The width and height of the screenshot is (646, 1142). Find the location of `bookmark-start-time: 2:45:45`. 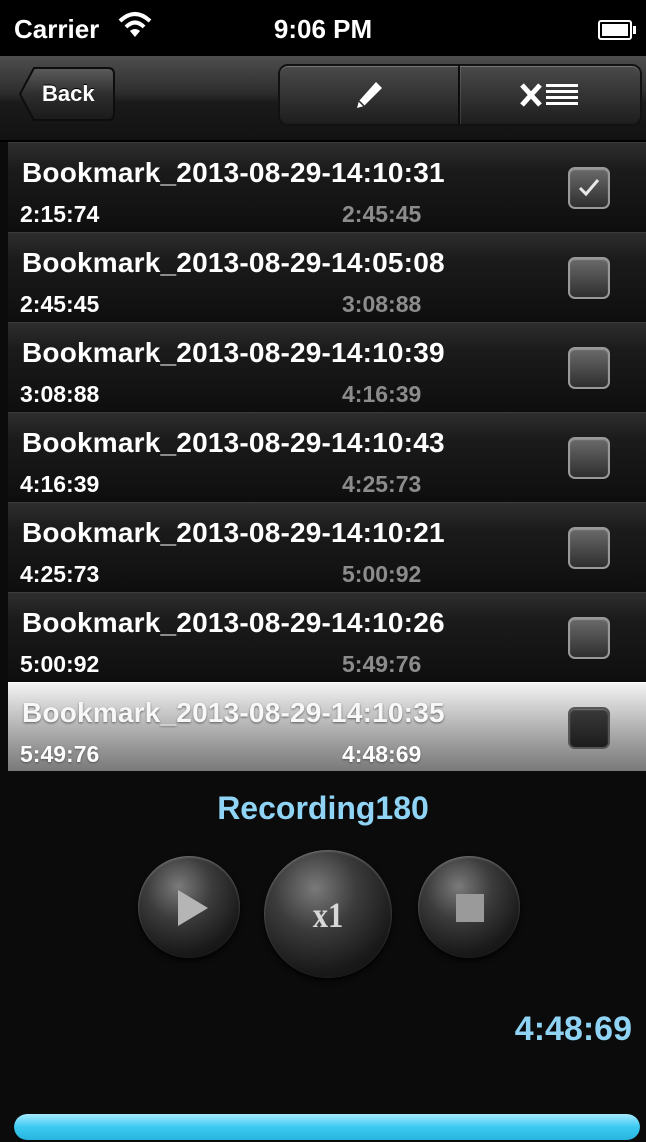

bookmark-start-time: 2:45:45 is located at coordinates (60, 304).